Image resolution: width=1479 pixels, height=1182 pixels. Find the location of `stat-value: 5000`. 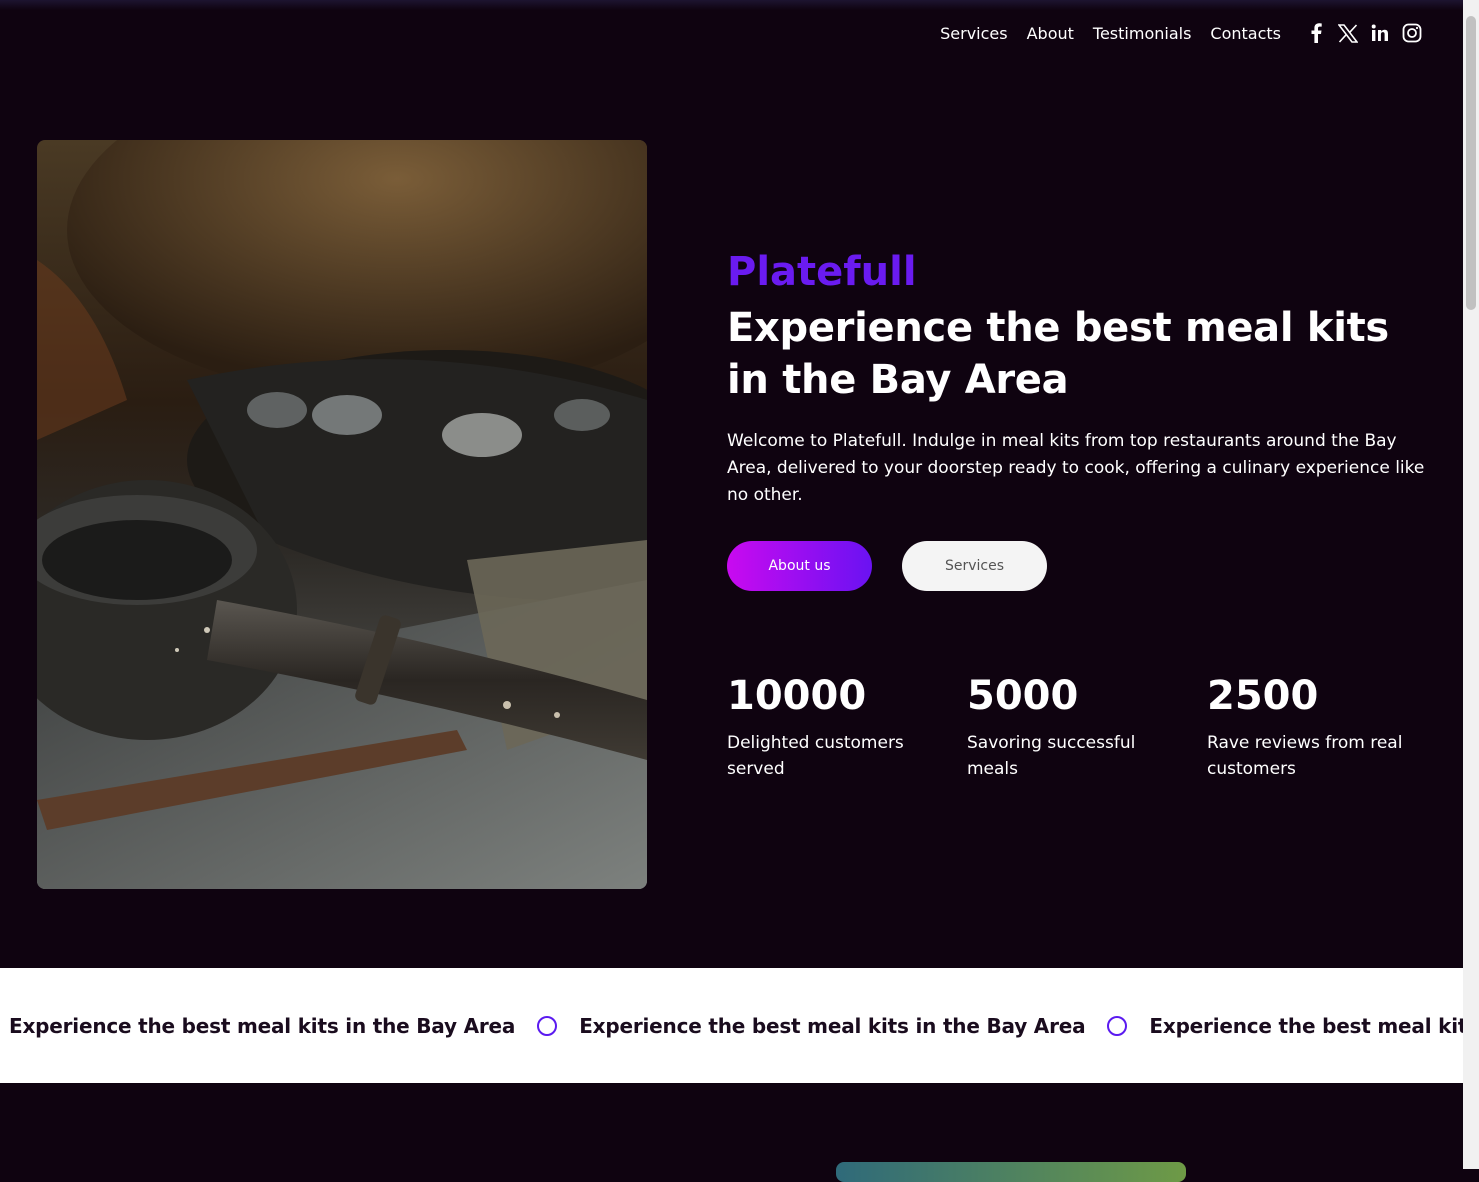

stat-value: 5000 is located at coordinates (1023, 696).